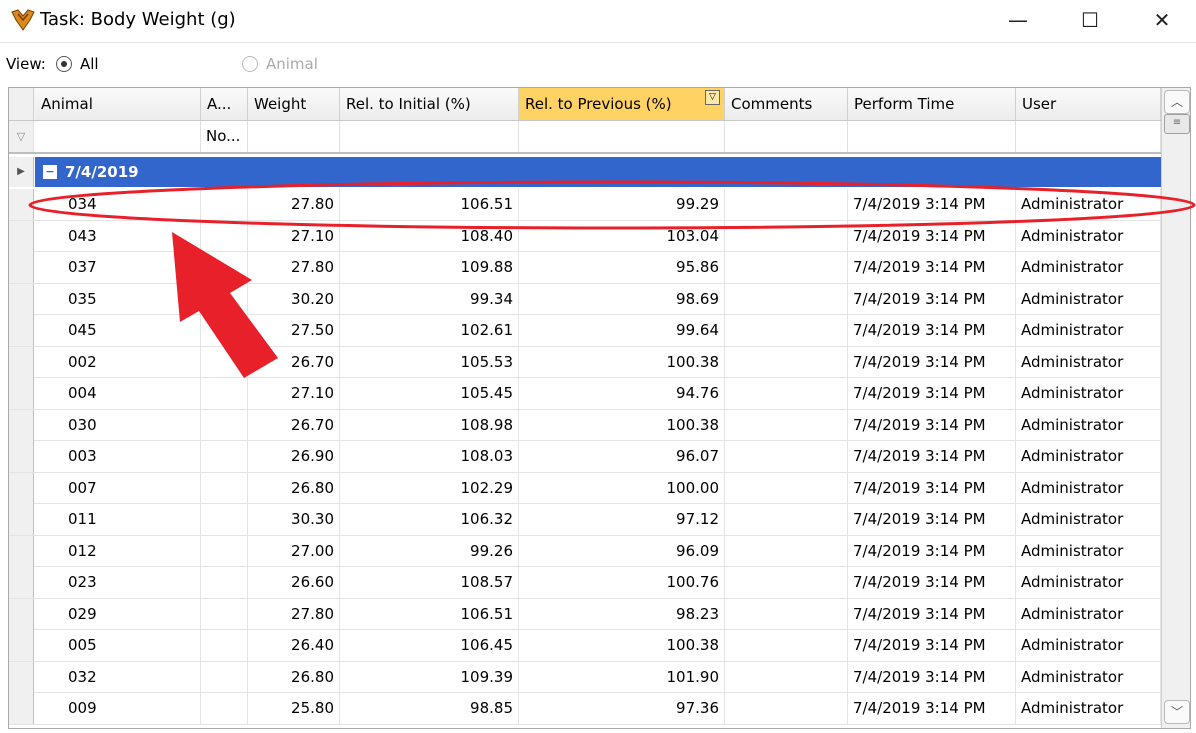 The image size is (1196, 733). I want to click on cell-rel-initial: 105.45, so click(429, 393).